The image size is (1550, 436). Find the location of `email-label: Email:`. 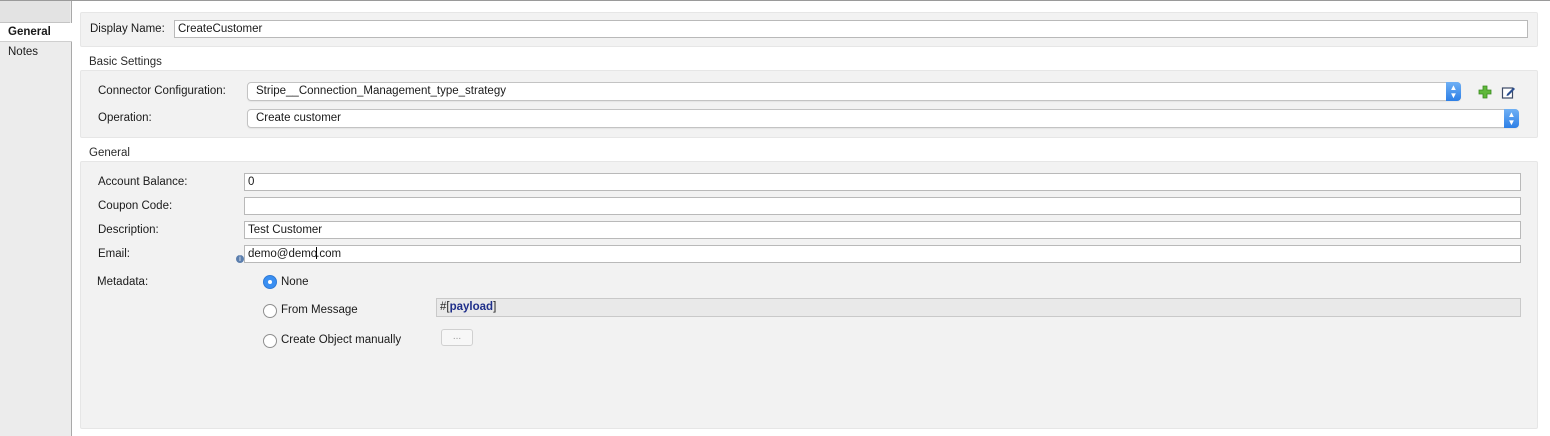

email-label: Email: is located at coordinates (114, 254).